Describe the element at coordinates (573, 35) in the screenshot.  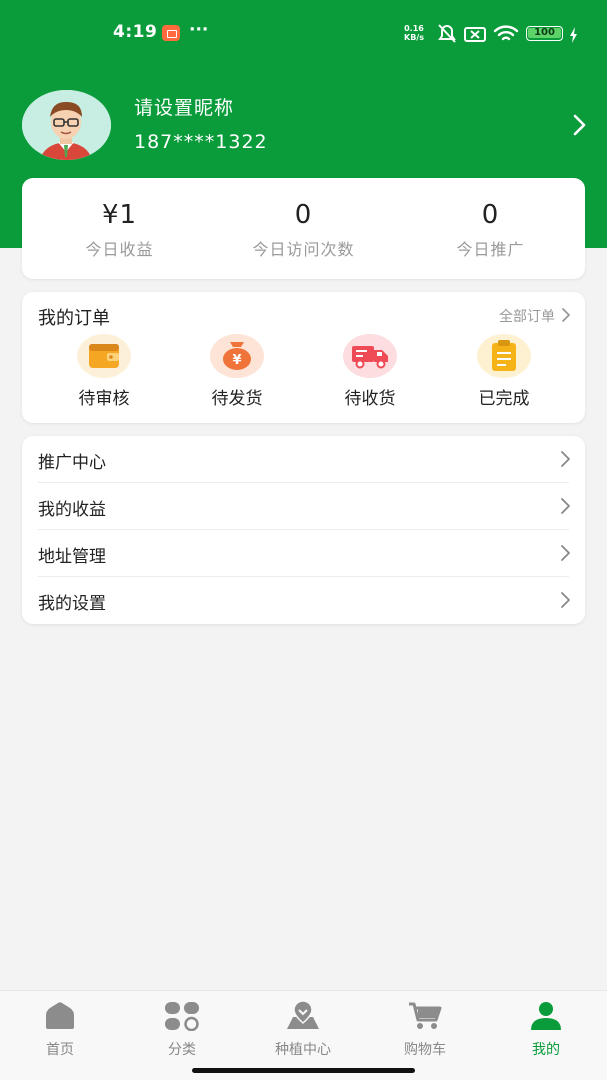
I see `charging-icon` at that location.